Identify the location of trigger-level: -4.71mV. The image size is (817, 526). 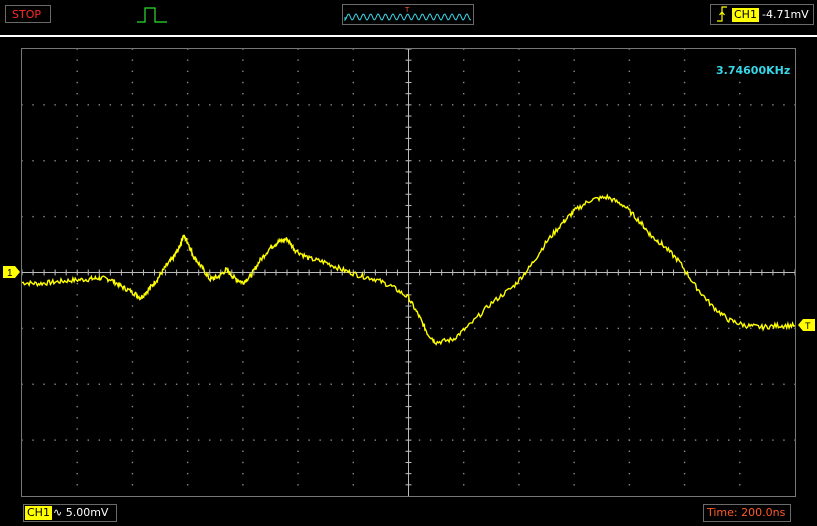
(785, 14).